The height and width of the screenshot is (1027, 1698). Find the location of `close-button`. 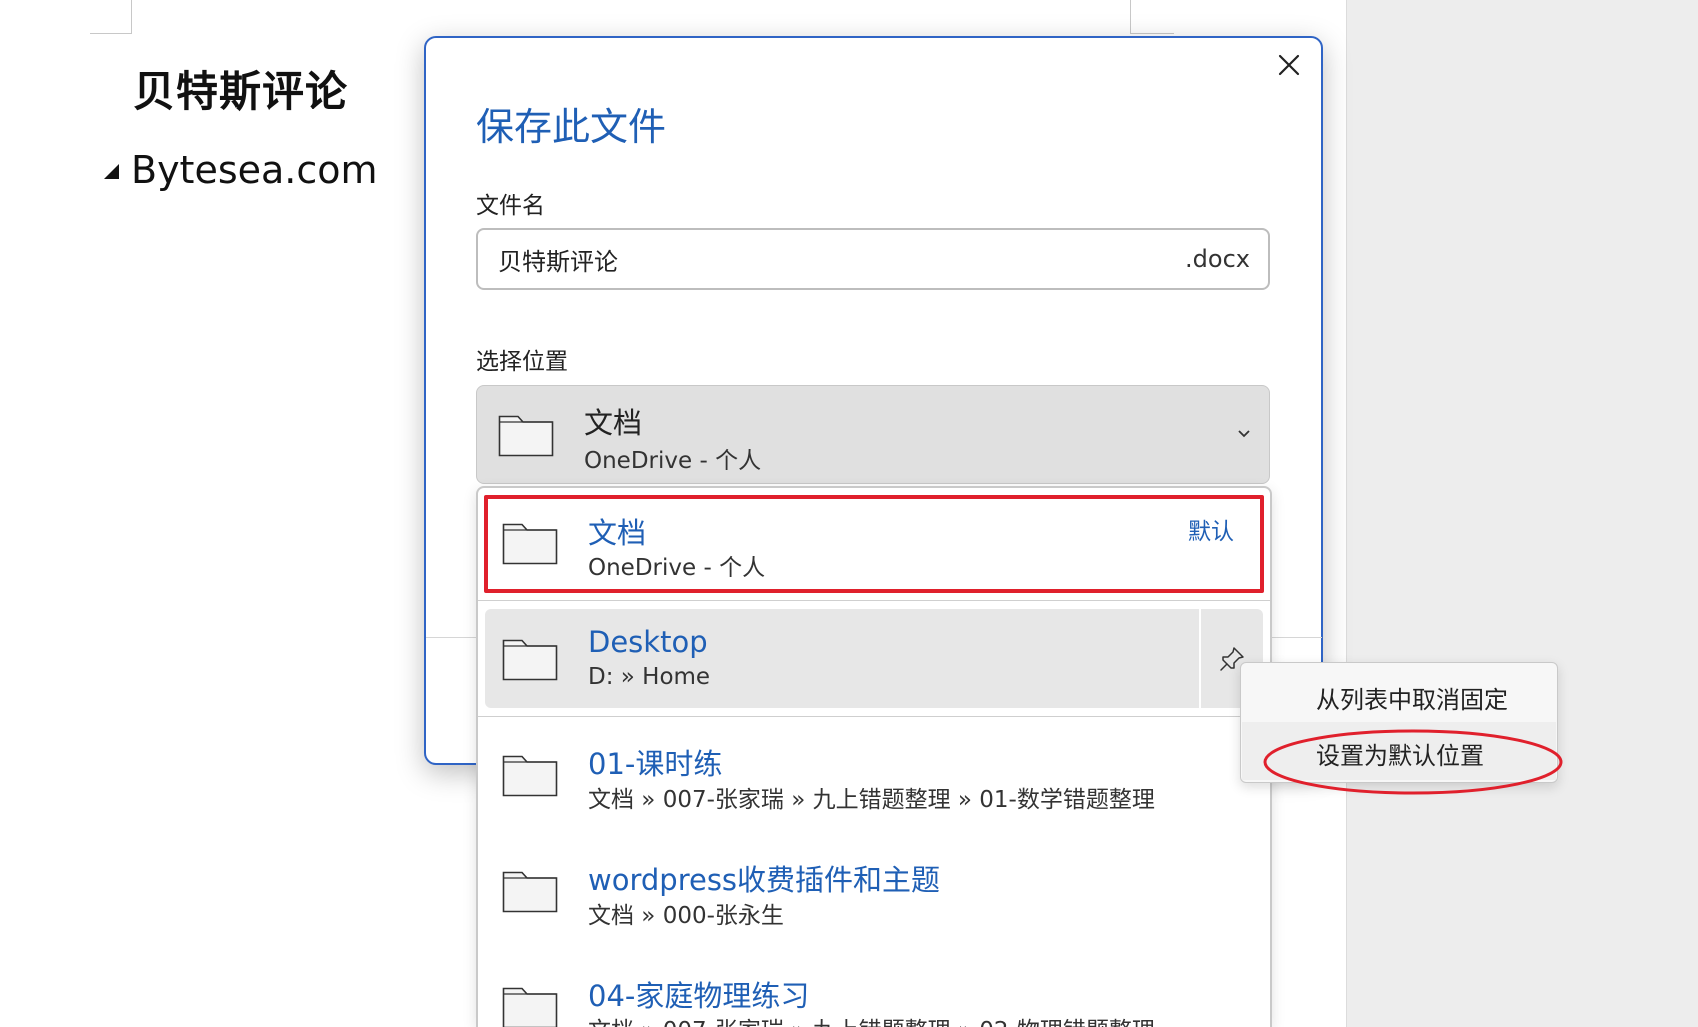

close-button is located at coordinates (1289, 65).